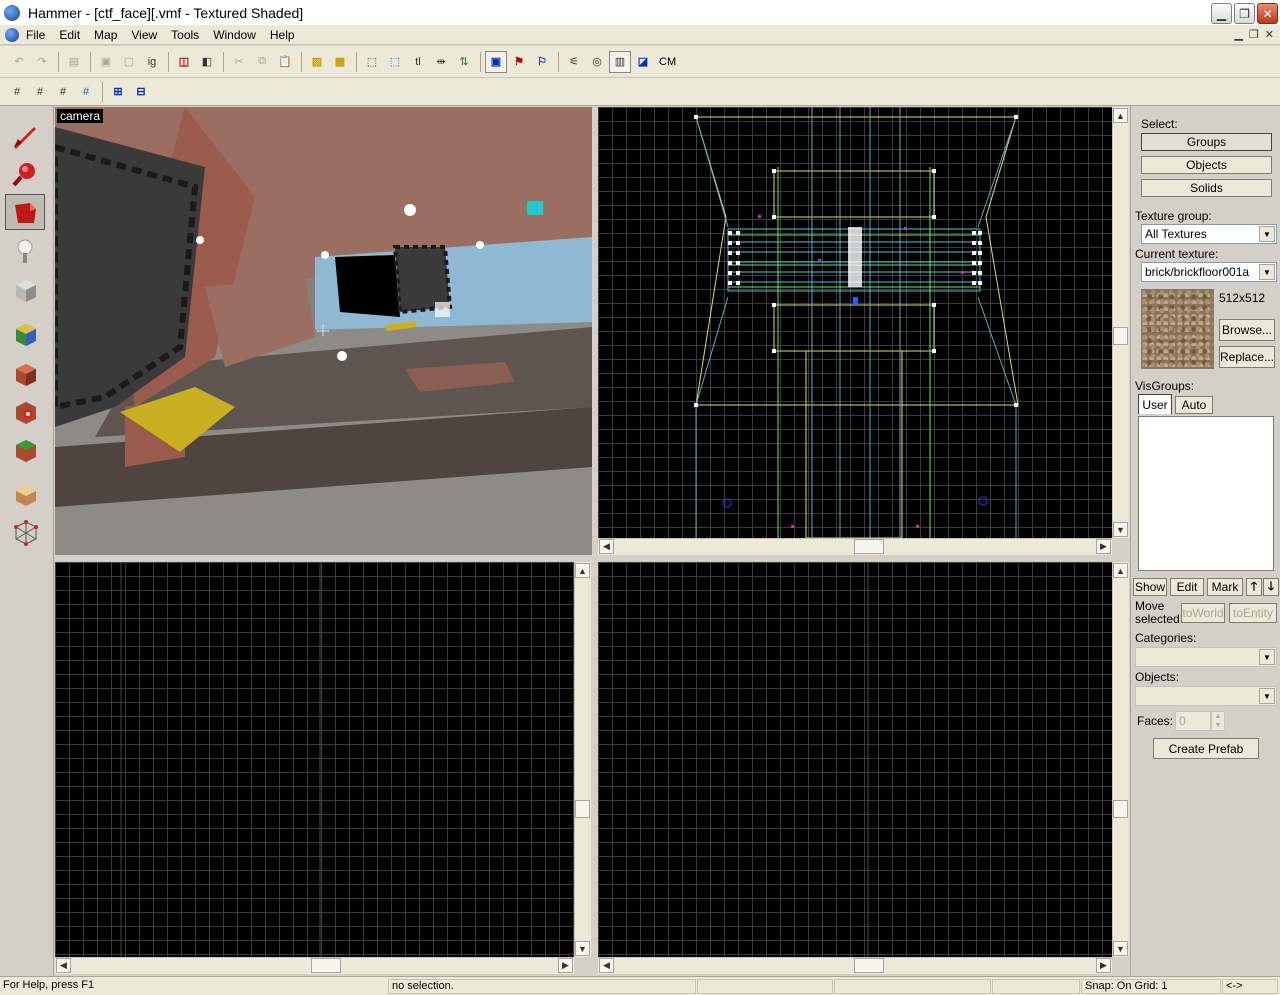 The height and width of the screenshot is (995, 1280). I want to click on visgroup-edit-button: Edit, so click(1187, 587).